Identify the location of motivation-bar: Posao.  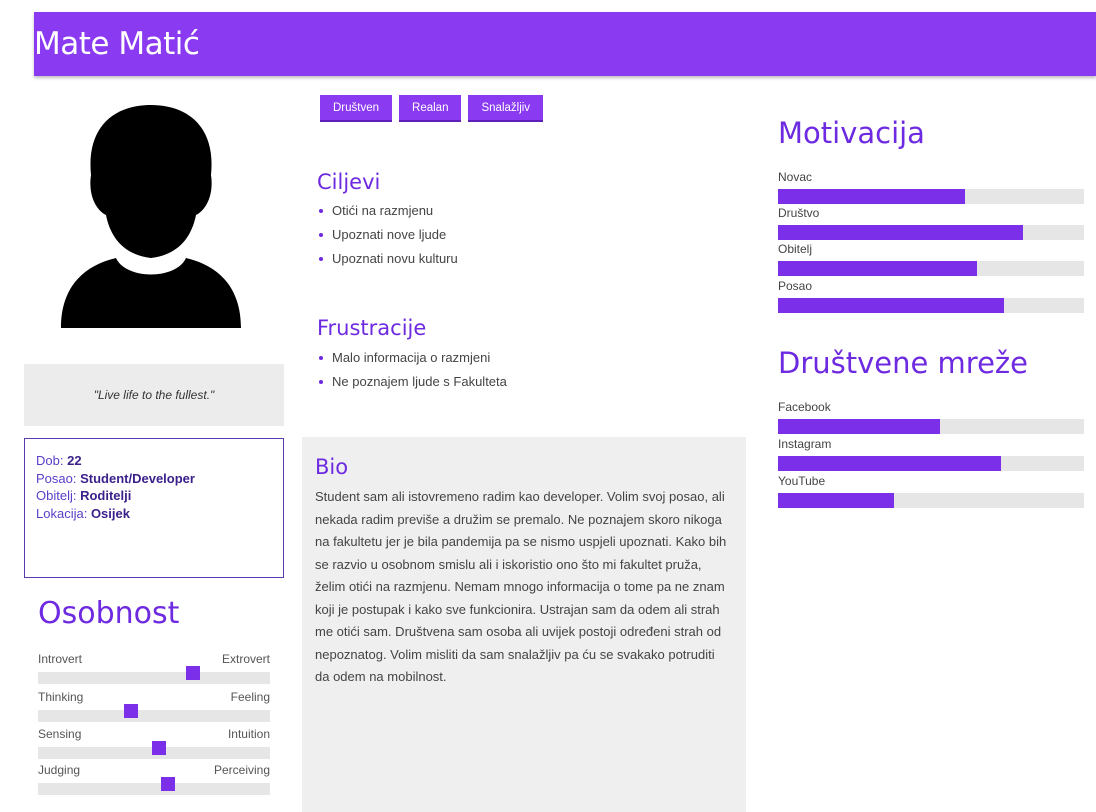
(931, 296).